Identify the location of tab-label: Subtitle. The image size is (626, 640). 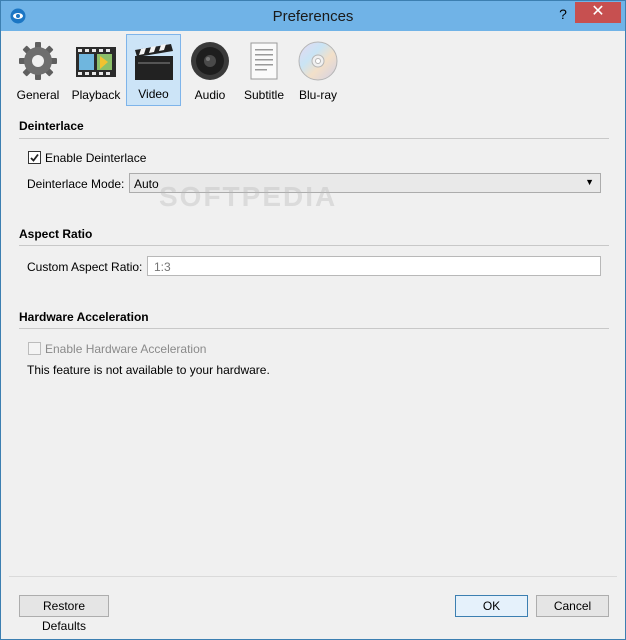
(264, 95).